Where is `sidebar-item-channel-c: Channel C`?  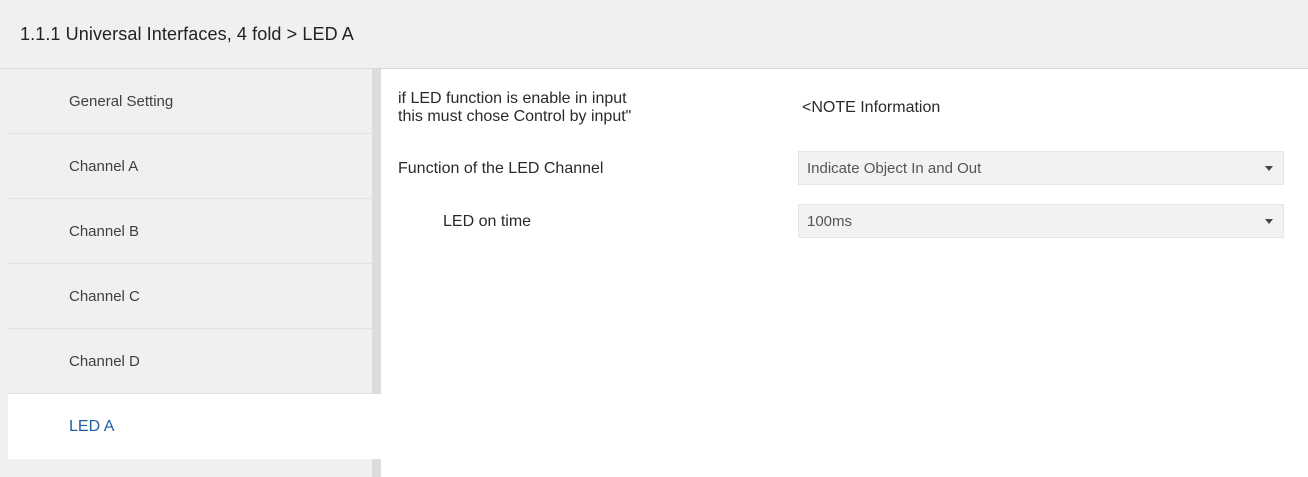
sidebar-item-channel-c: Channel C is located at coordinates (190, 296).